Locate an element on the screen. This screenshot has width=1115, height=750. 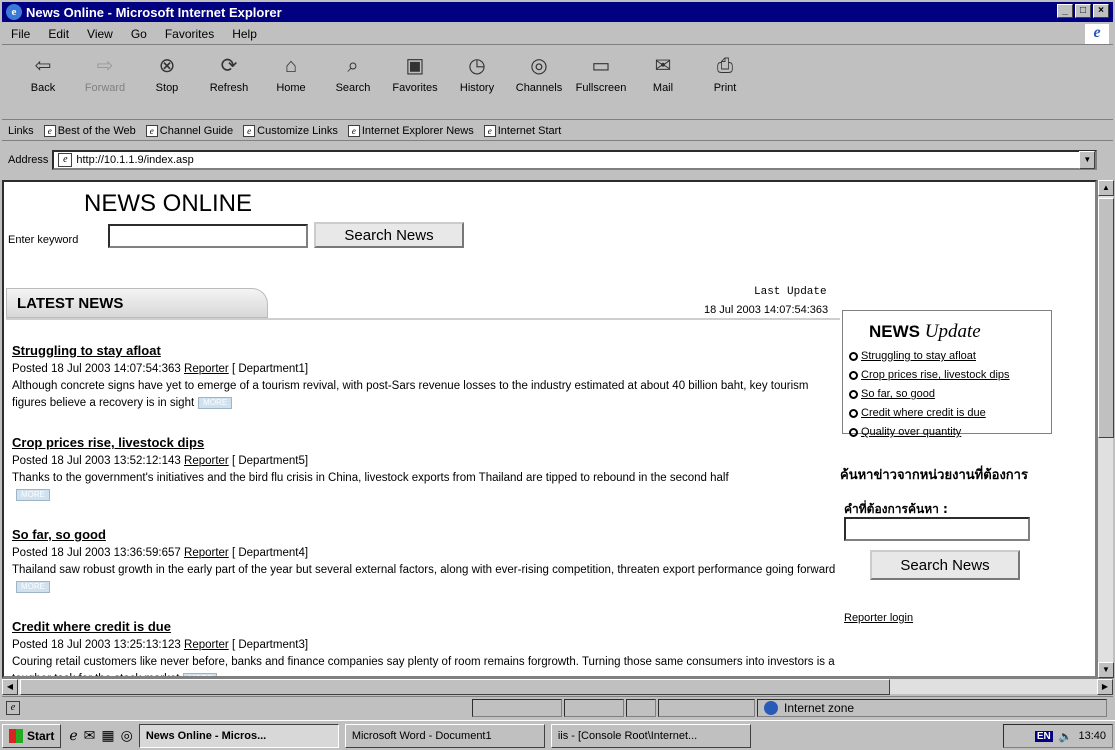
news-update-heading: NEWS Update is located at coordinates (925, 331).